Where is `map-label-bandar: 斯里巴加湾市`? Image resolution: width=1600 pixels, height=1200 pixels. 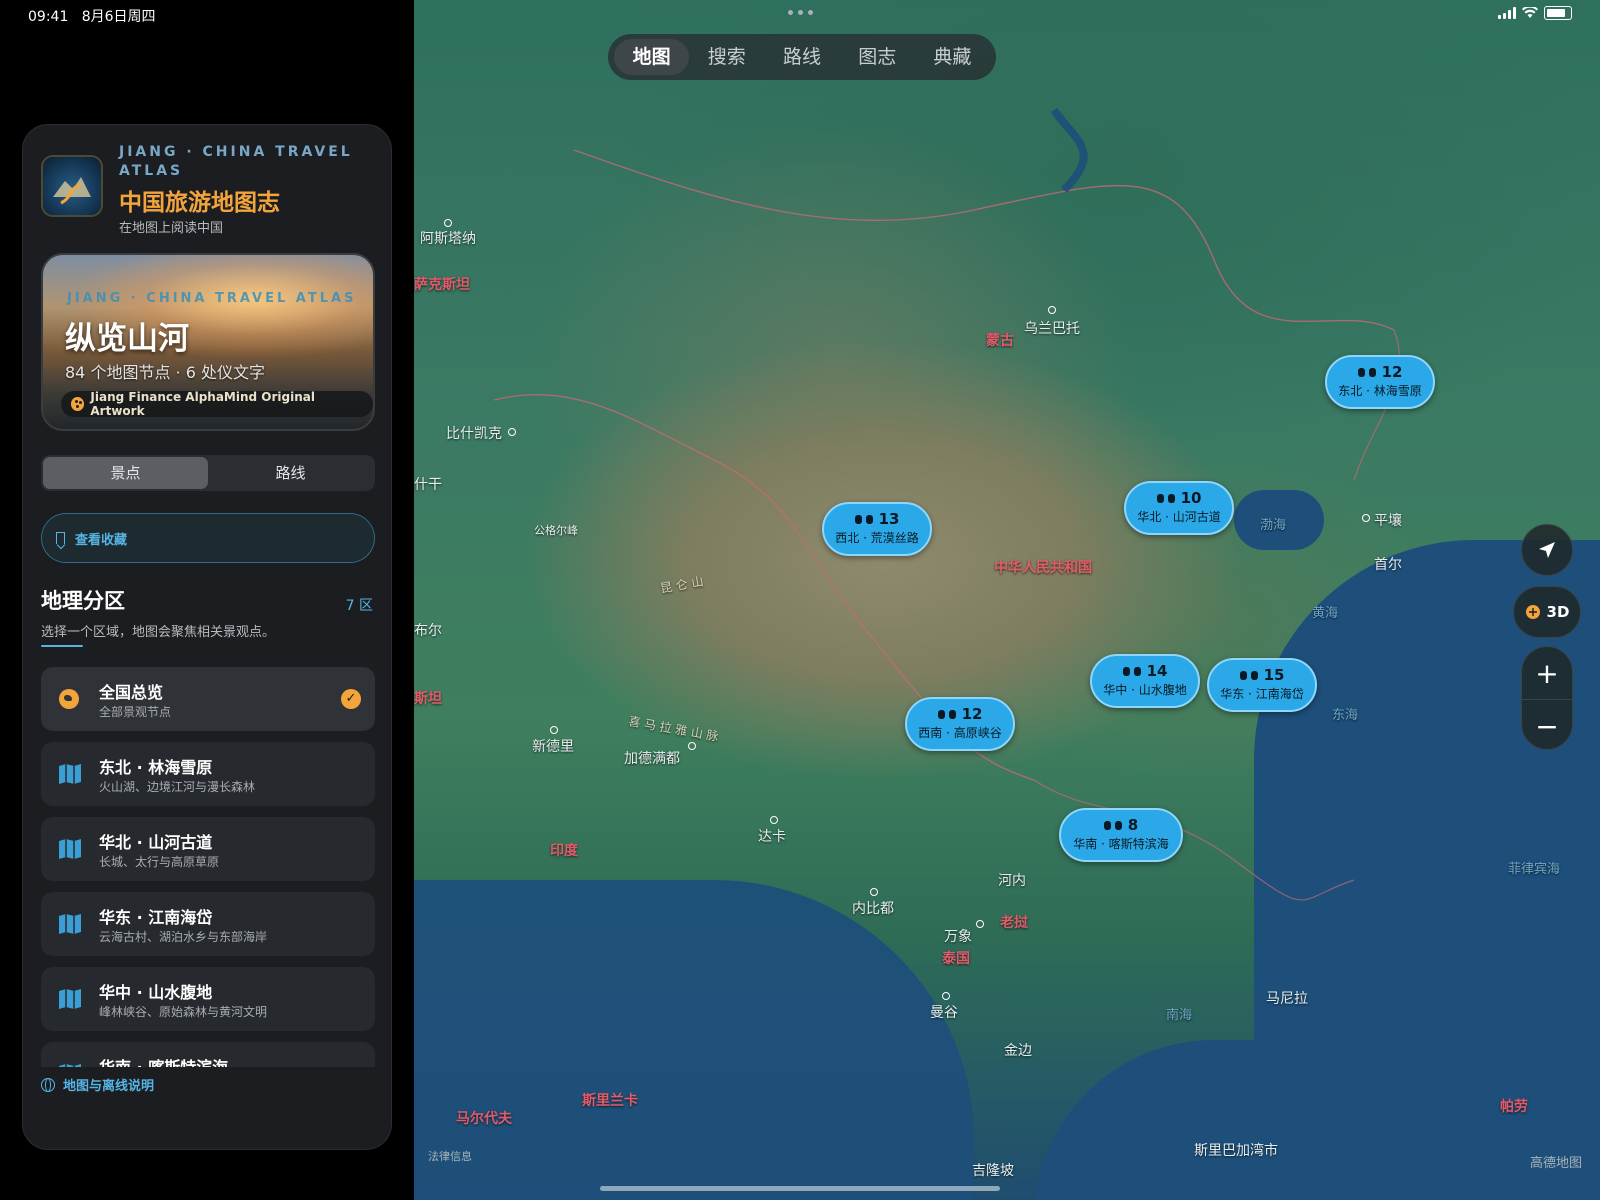
map-label-bandar: 斯里巴加湾市 is located at coordinates (1236, 1150).